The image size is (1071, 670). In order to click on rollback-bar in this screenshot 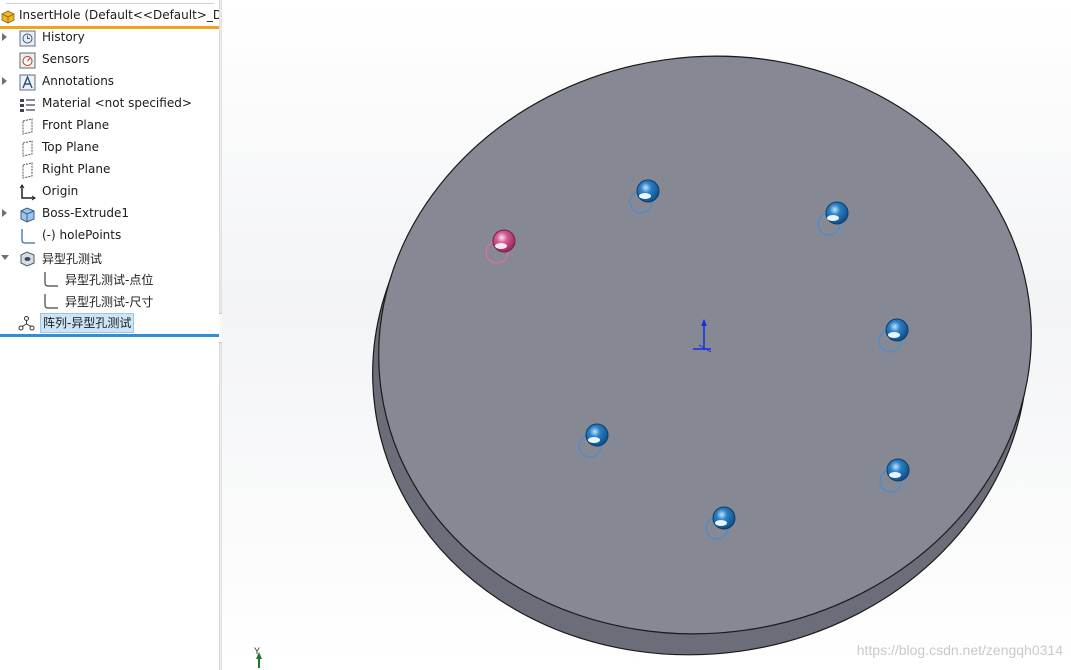, I will do `click(109, 335)`.